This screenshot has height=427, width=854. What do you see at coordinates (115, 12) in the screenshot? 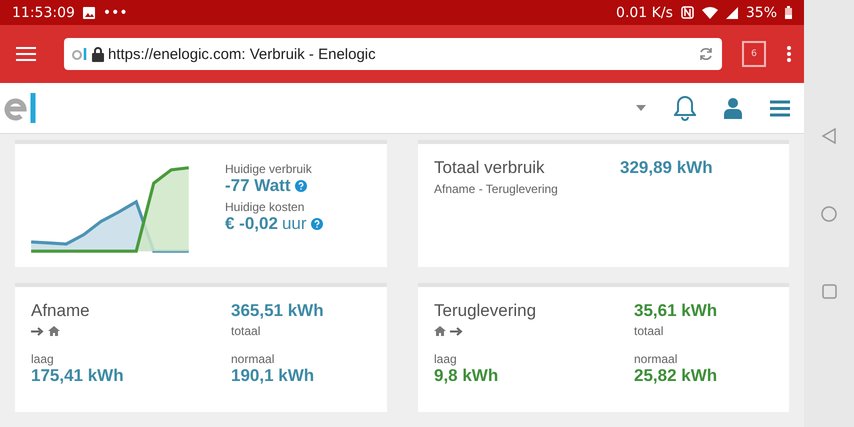
I see `notification-dots: •••` at bounding box center [115, 12].